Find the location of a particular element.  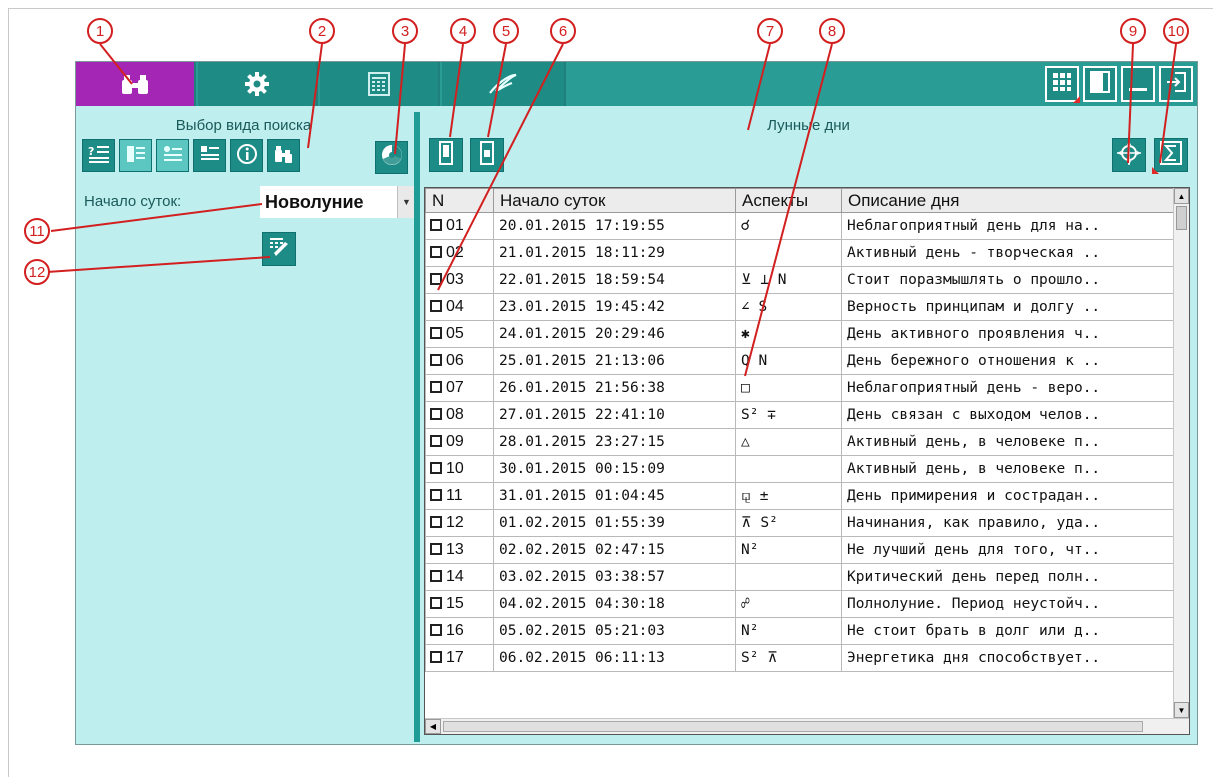

row-start-time: 27.01.2015 22:41:10 is located at coordinates (614, 415).